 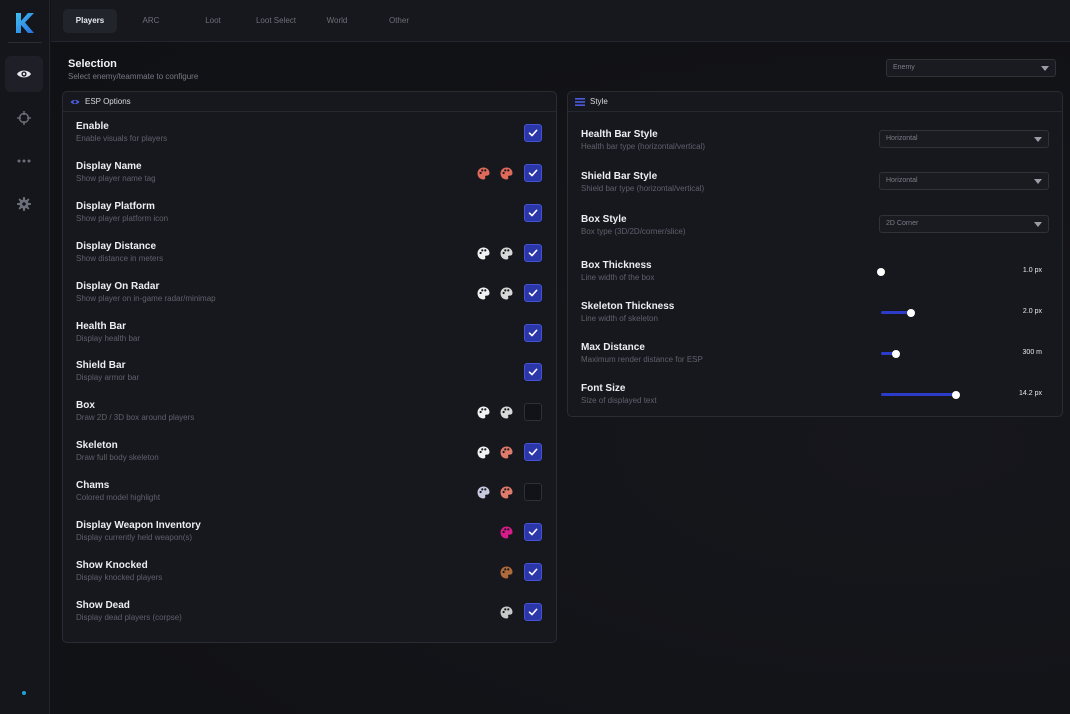 What do you see at coordinates (1032, 352) in the screenshot?
I see `slider-value: 300 m` at bounding box center [1032, 352].